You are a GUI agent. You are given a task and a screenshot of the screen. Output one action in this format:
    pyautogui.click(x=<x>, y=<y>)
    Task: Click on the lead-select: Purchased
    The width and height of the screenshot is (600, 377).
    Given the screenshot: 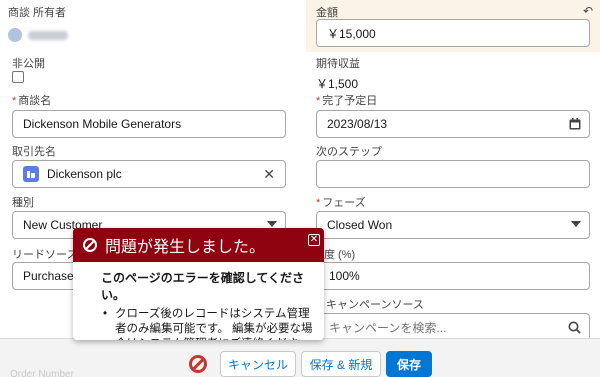 What is the action you would take?
    pyautogui.click(x=47, y=276)
    